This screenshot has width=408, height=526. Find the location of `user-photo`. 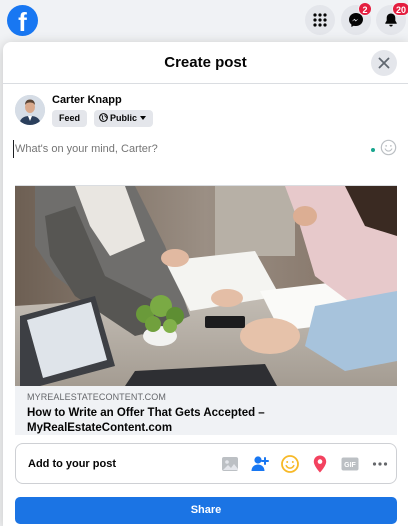

user-photo is located at coordinates (30, 110).